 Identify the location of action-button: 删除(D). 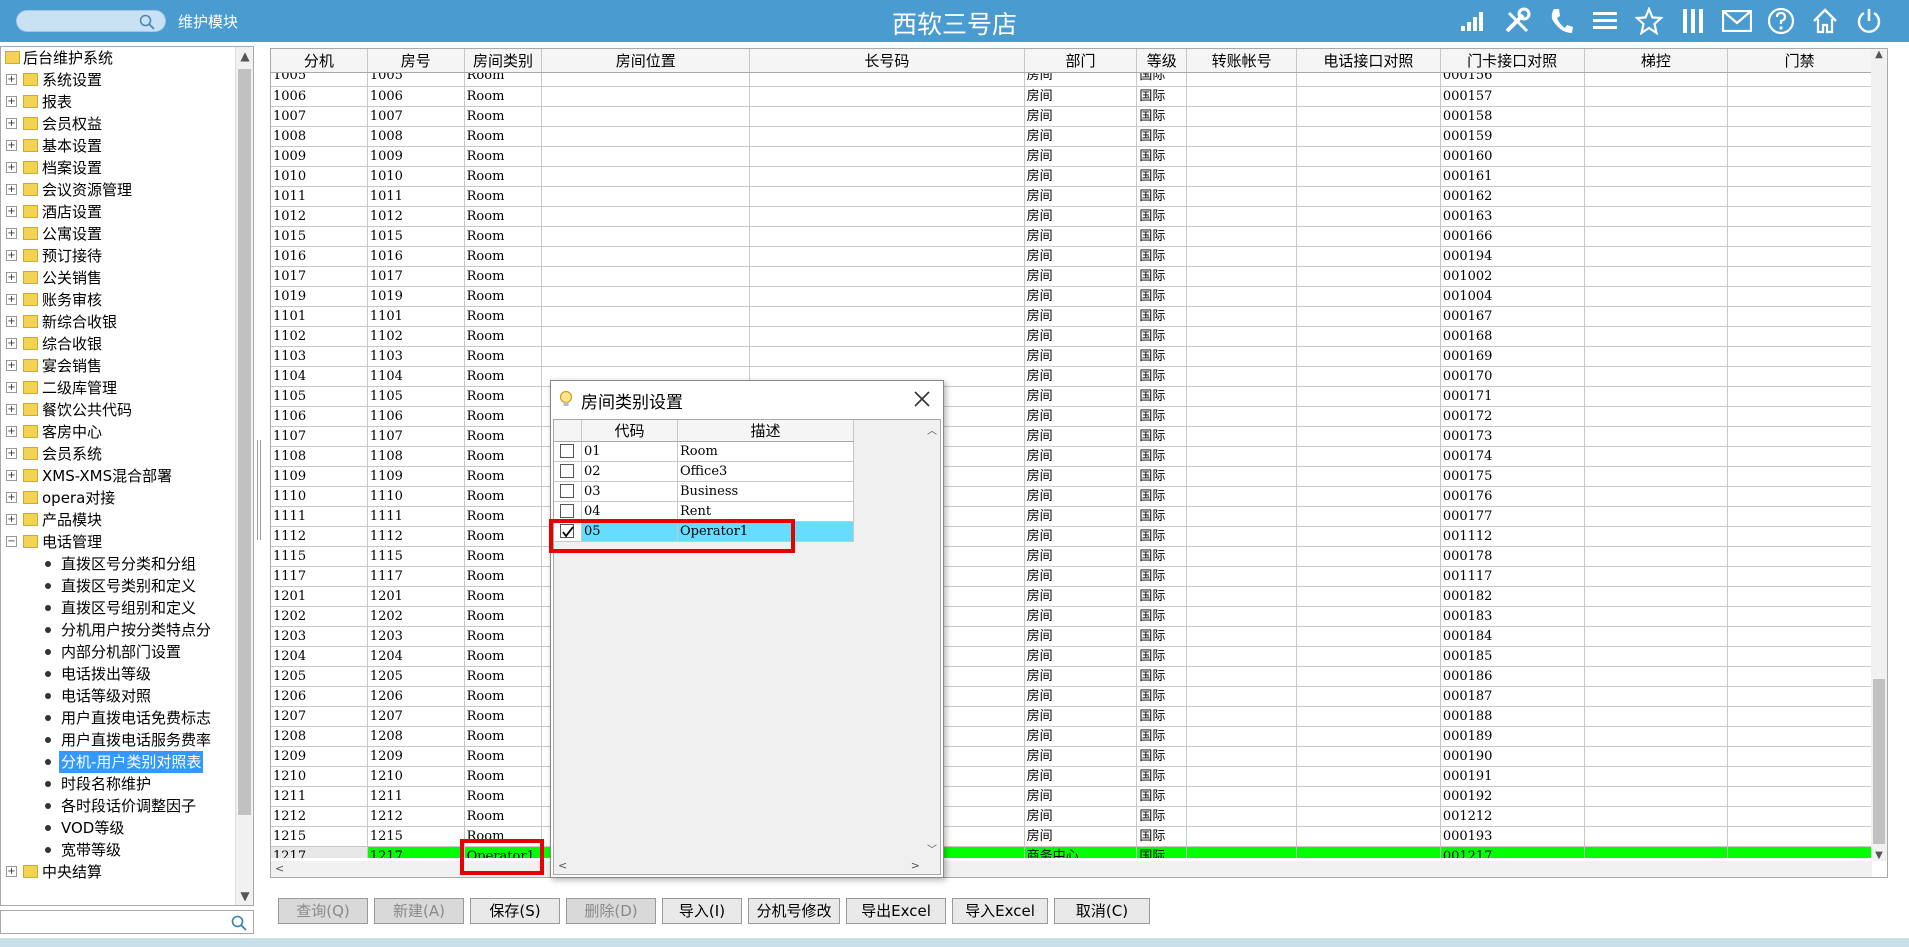
(611, 911).